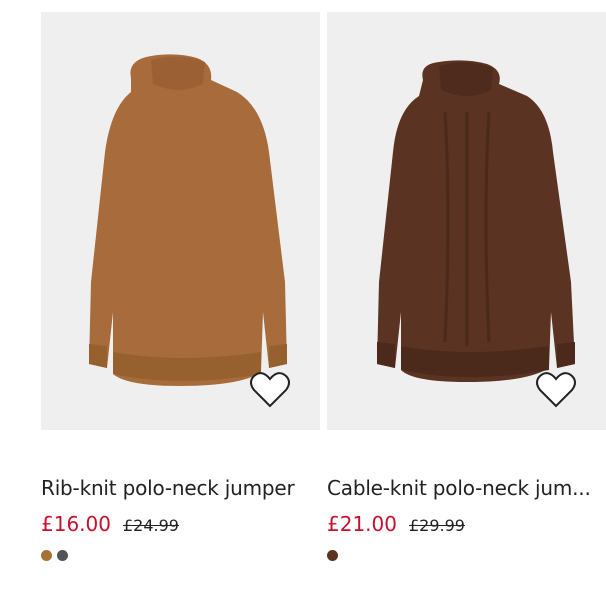 Image resolution: width=606 pixels, height=600 pixels. What do you see at coordinates (180, 488) in the screenshot?
I see `product-title: Rib-knit polo-neck jumper` at bounding box center [180, 488].